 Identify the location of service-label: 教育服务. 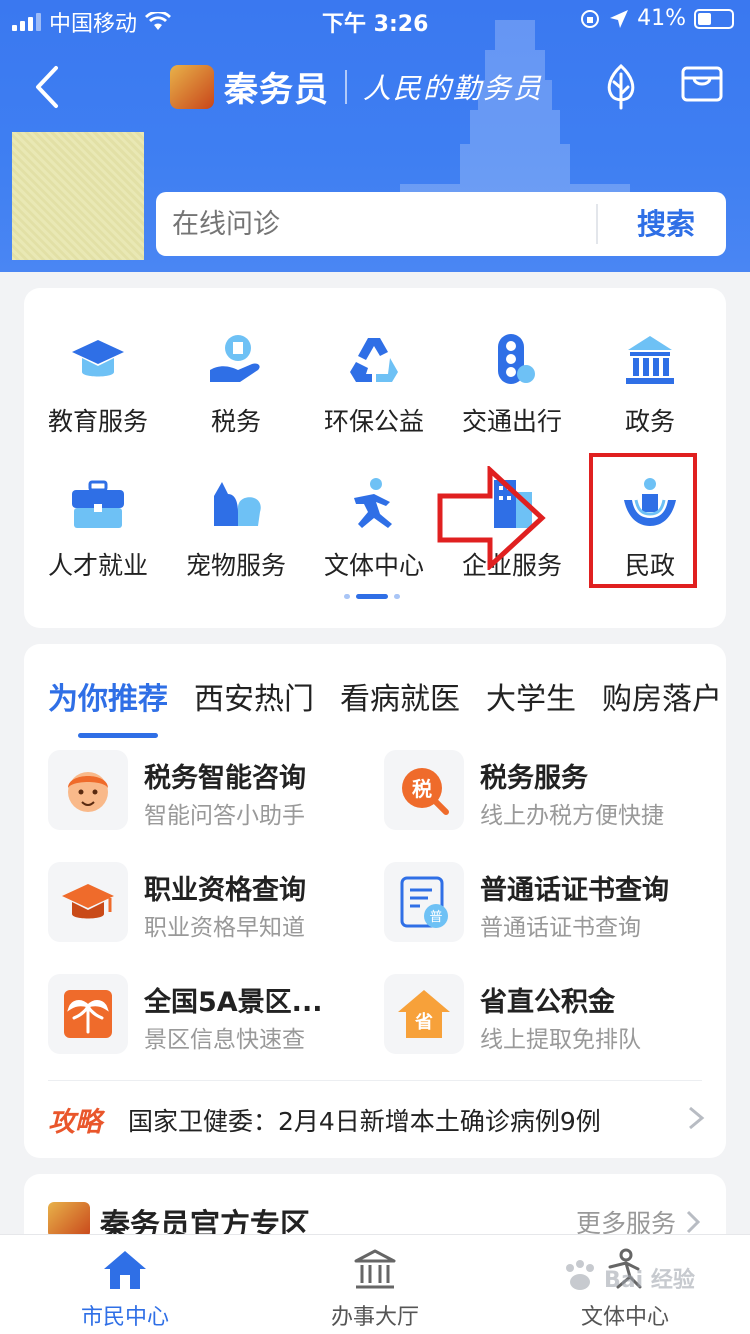
(97, 421).